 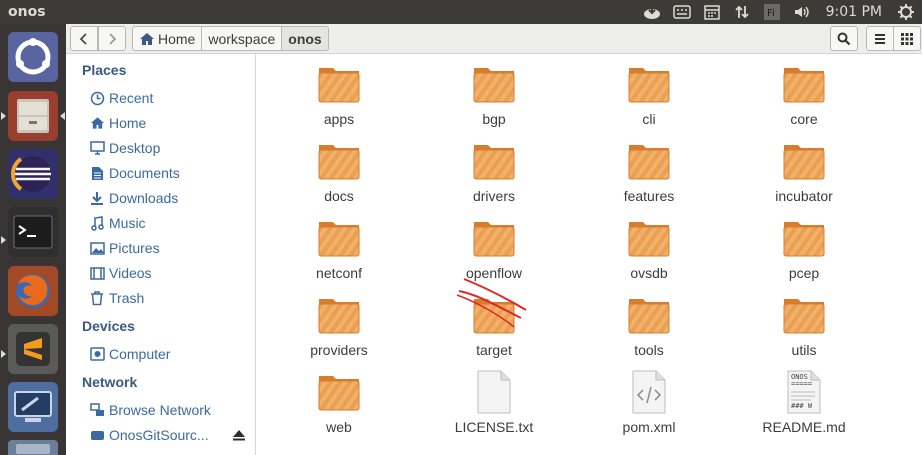 What do you see at coordinates (97, 98) in the screenshot?
I see `recent-icon` at bounding box center [97, 98].